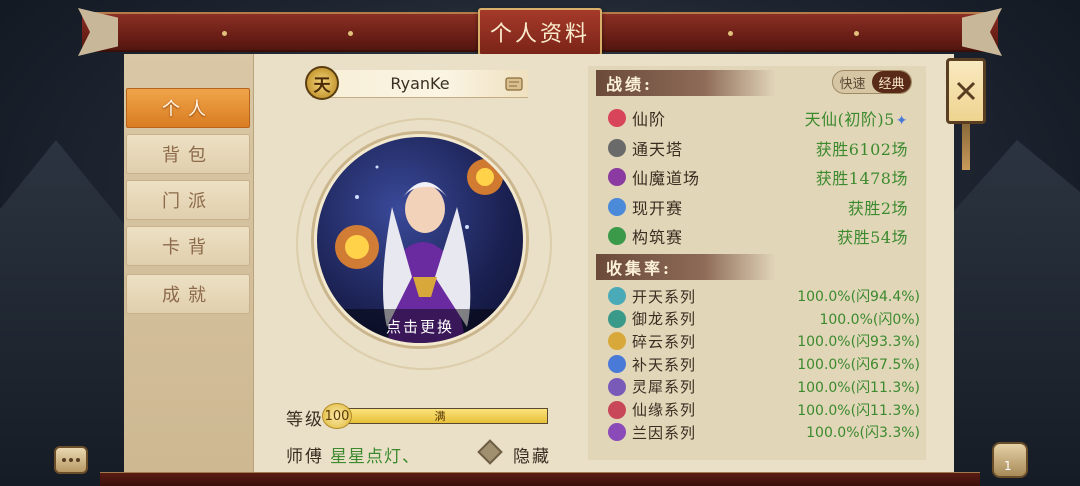  I want to click on collection-row: 御龙系列 100.0%(闪0%), so click(764, 319).